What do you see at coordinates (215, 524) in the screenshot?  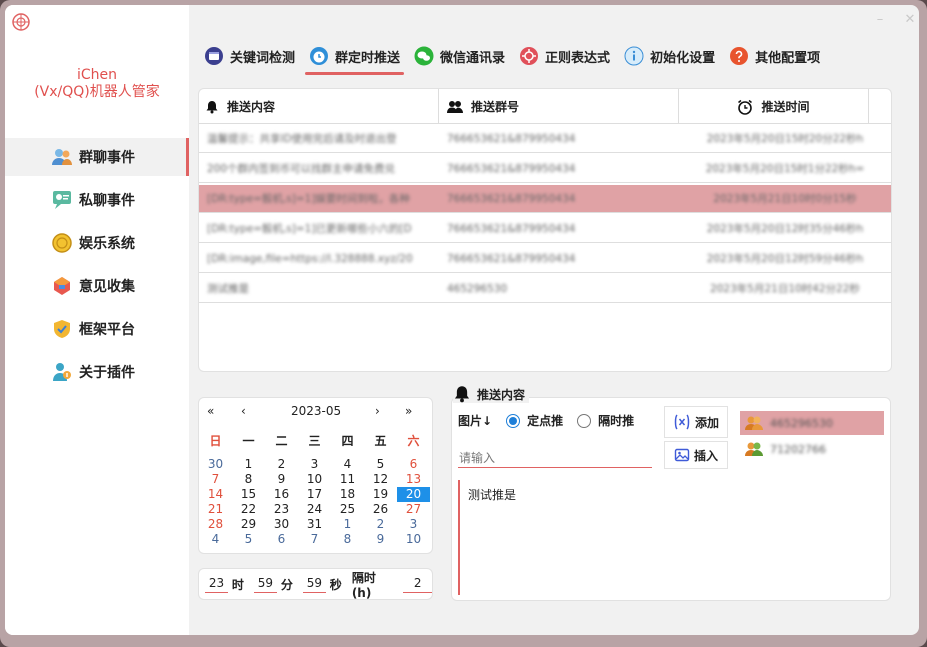 I see `calendar-day: 28` at bounding box center [215, 524].